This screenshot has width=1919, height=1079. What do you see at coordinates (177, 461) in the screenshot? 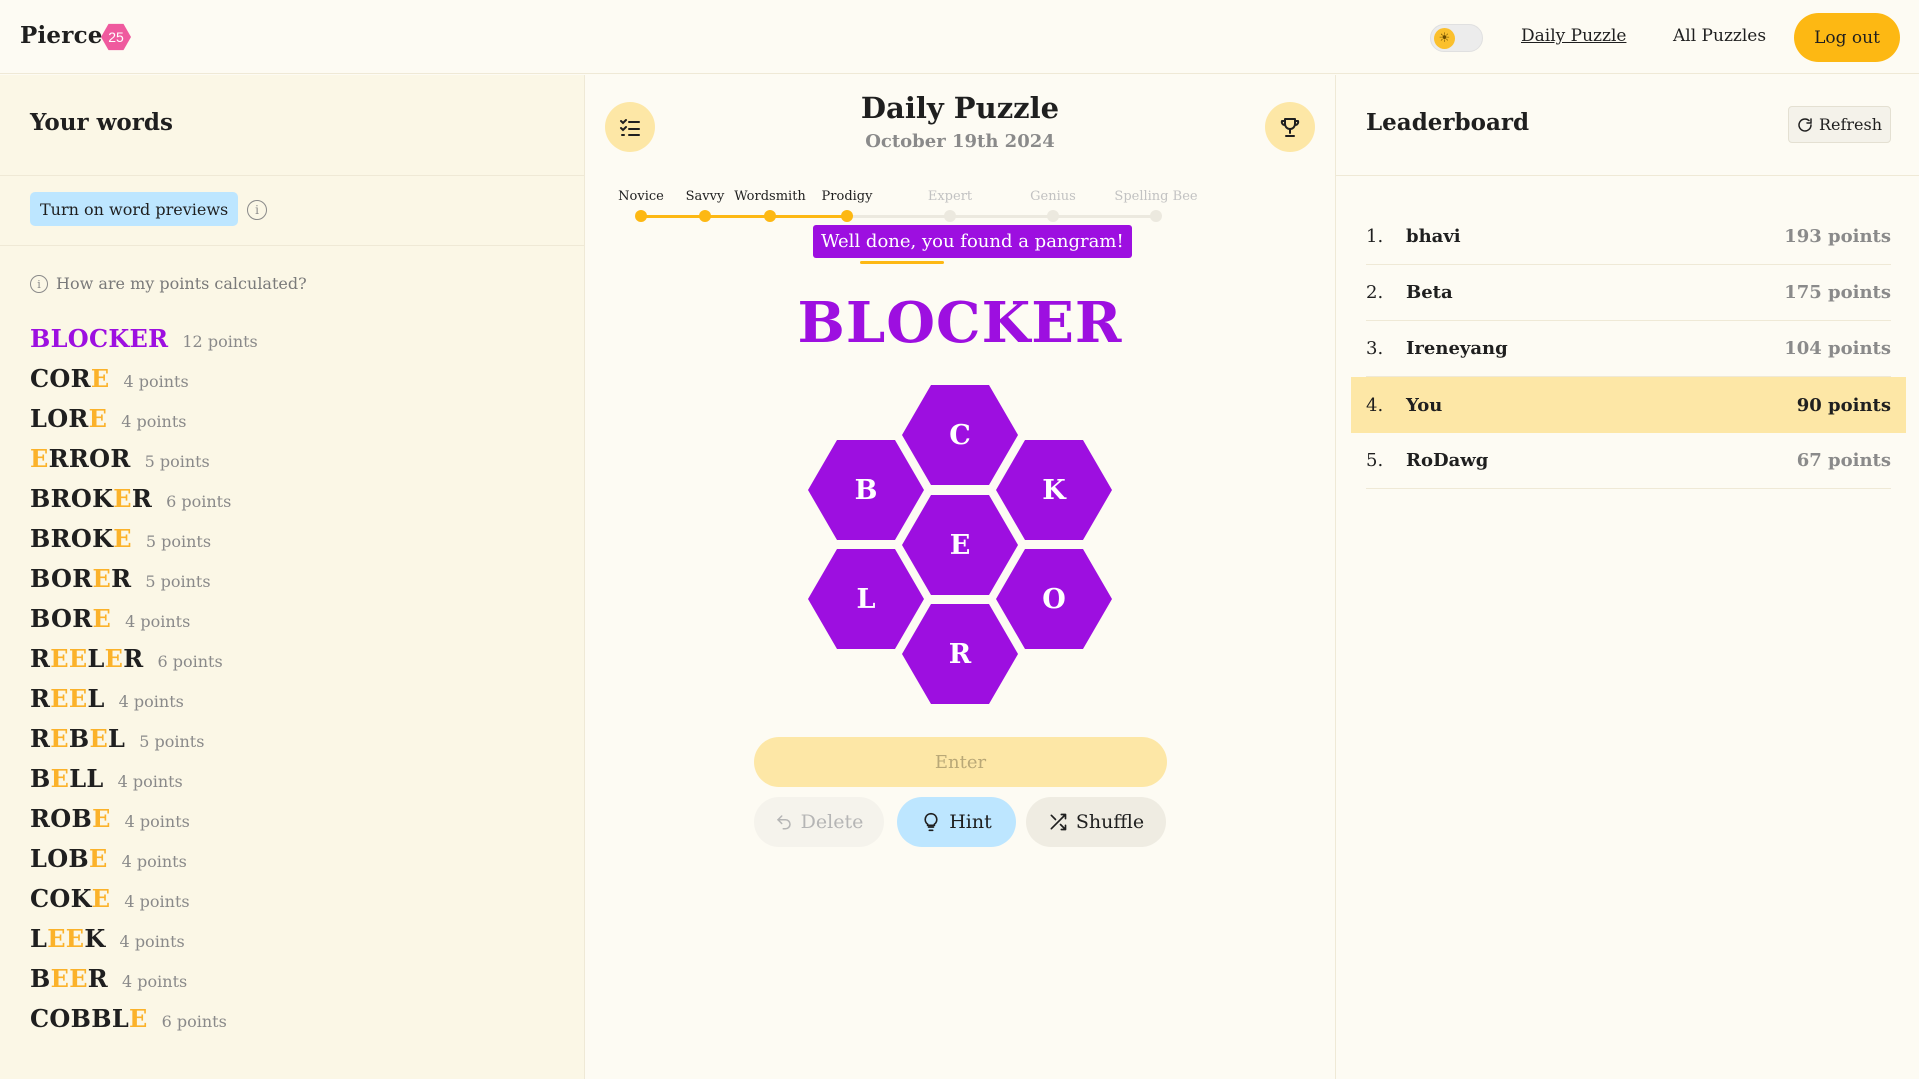
I see `word-points: 5 points` at bounding box center [177, 461].